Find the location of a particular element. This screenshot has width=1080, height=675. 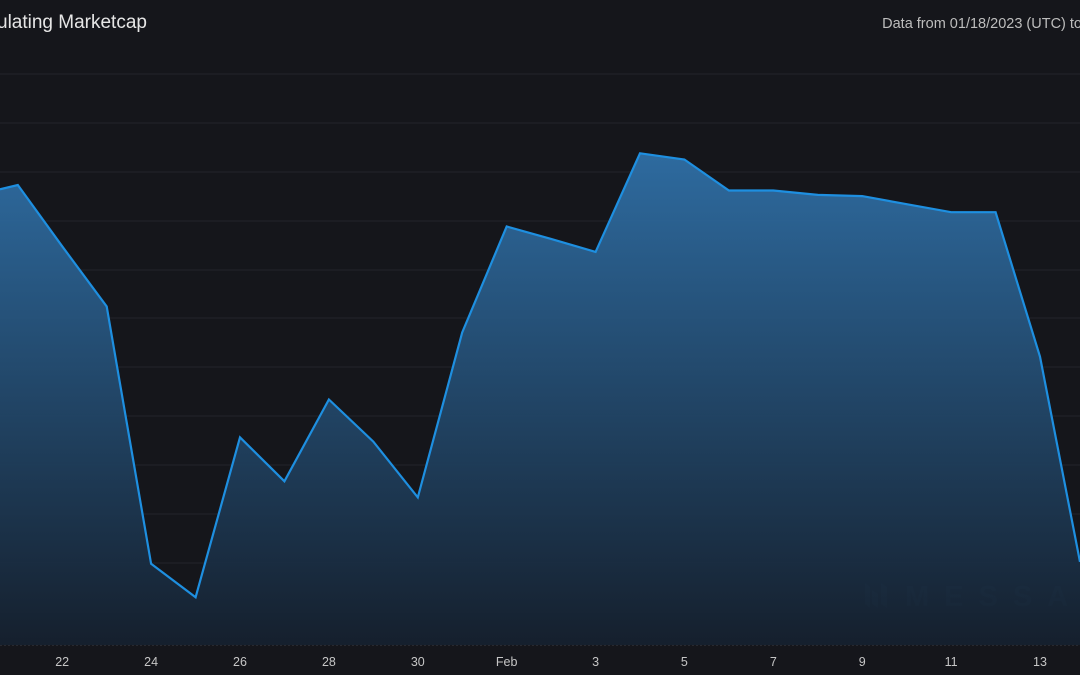

x-tick-label: 13 is located at coordinates (1040, 662).